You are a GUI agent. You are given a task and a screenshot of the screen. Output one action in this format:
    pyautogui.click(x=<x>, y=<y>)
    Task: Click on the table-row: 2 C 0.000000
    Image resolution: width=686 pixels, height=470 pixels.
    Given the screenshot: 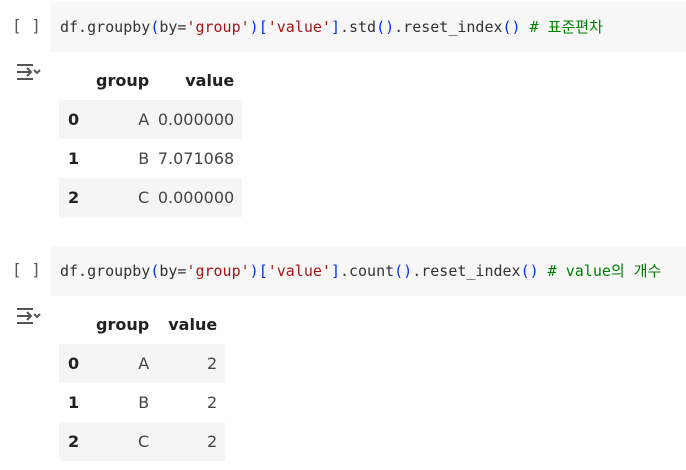 What is the action you would take?
    pyautogui.click(x=151, y=197)
    